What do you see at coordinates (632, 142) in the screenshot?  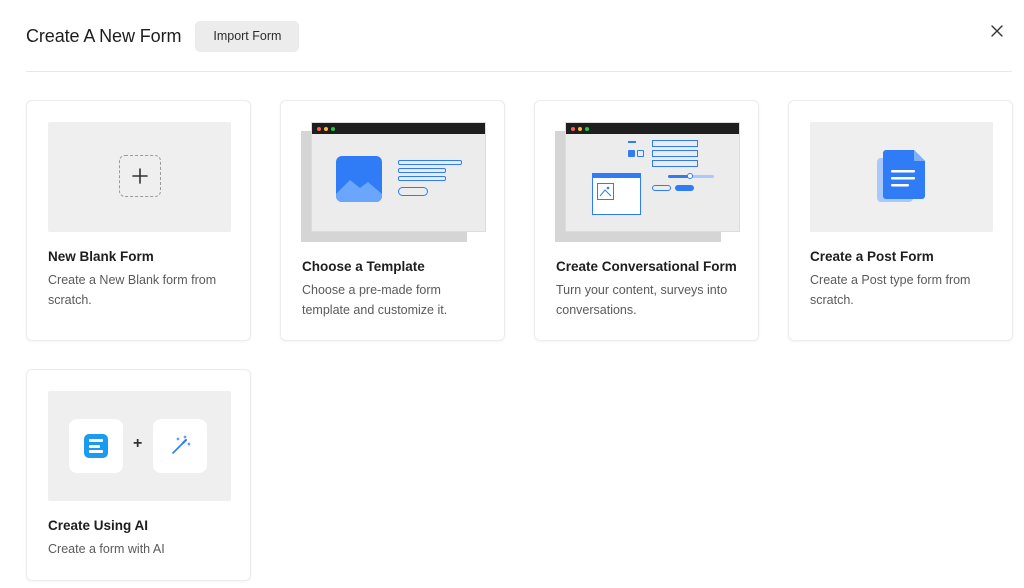 I see `mini-label` at bounding box center [632, 142].